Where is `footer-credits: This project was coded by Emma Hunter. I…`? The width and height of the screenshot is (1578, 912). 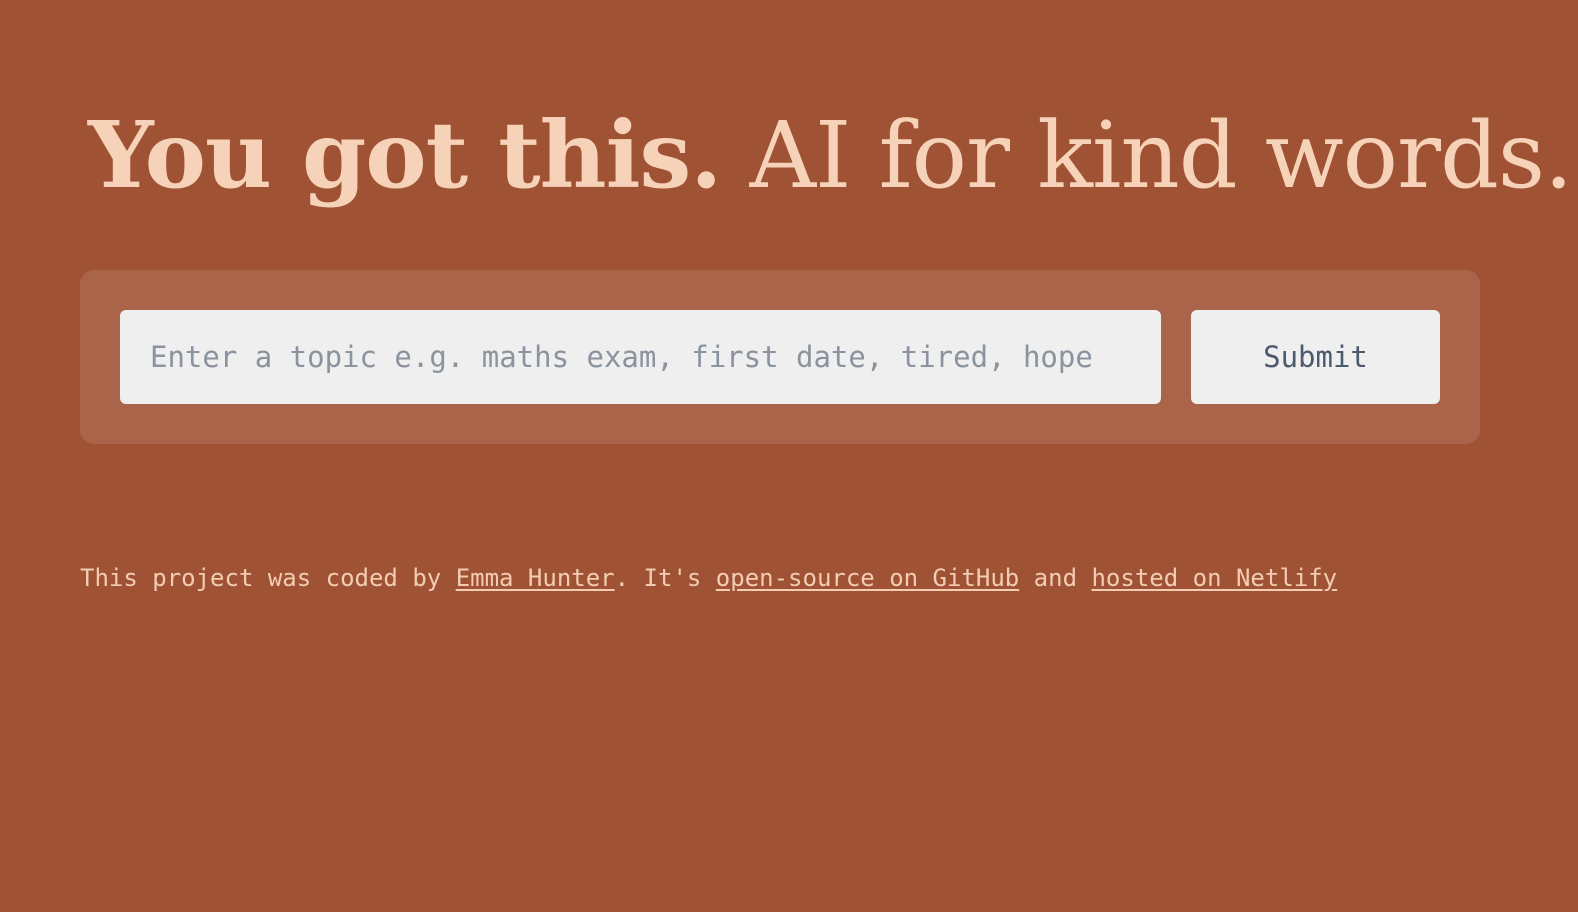 footer-credits: This project was coded by Emma Hunter. I… is located at coordinates (708, 578).